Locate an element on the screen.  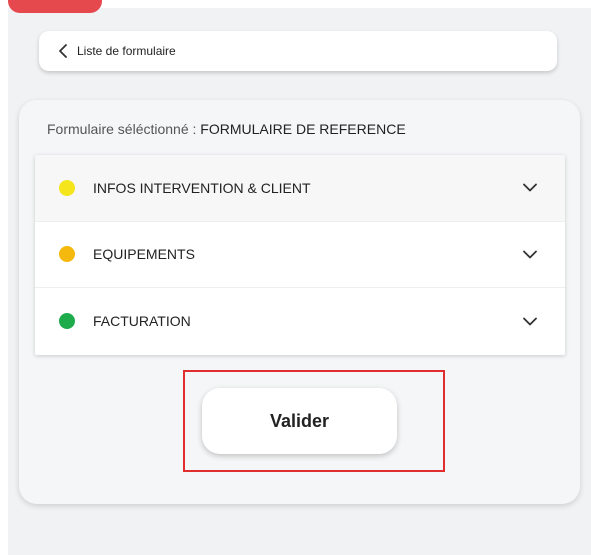
section-infos-intervention-client: INFOS INTERVENTION & CLIENT is located at coordinates (300, 188).